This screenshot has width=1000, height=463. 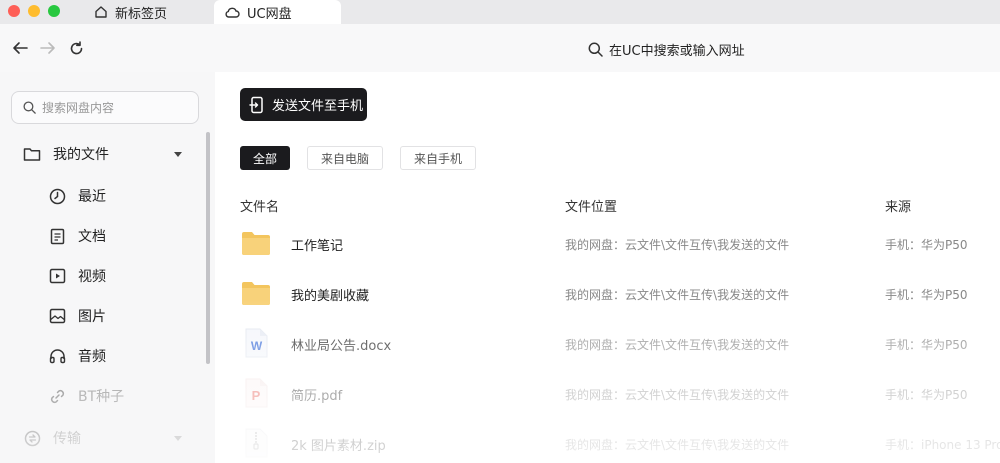 I want to click on document-icon, so click(x=57, y=236).